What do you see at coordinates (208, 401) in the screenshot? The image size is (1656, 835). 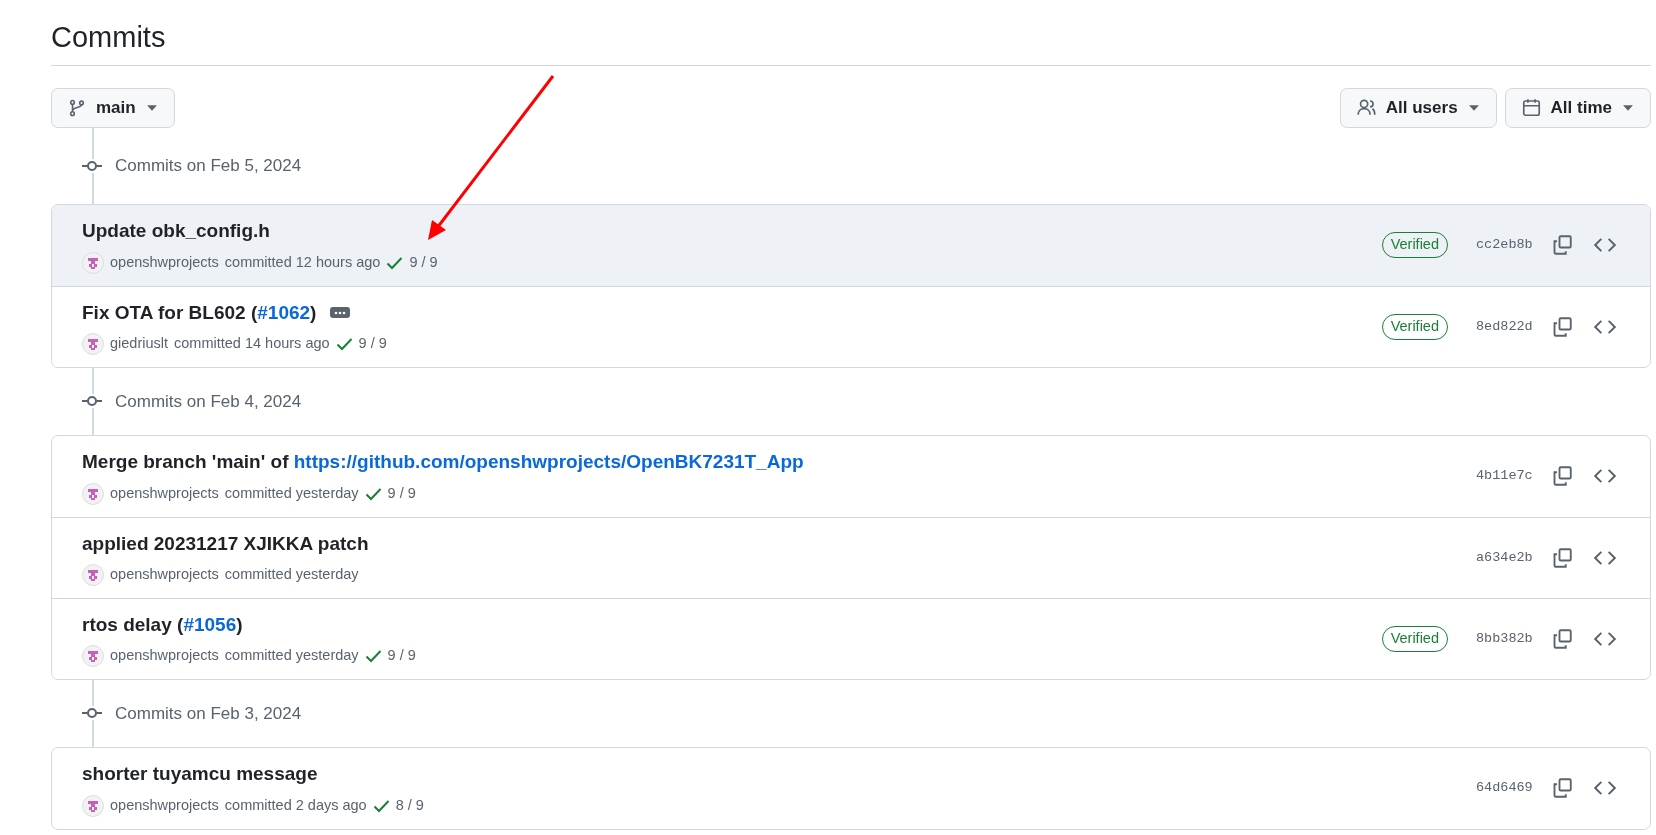 I see `group-heading: Commits on Feb 4, 2024` at bounding box center [208, 401].